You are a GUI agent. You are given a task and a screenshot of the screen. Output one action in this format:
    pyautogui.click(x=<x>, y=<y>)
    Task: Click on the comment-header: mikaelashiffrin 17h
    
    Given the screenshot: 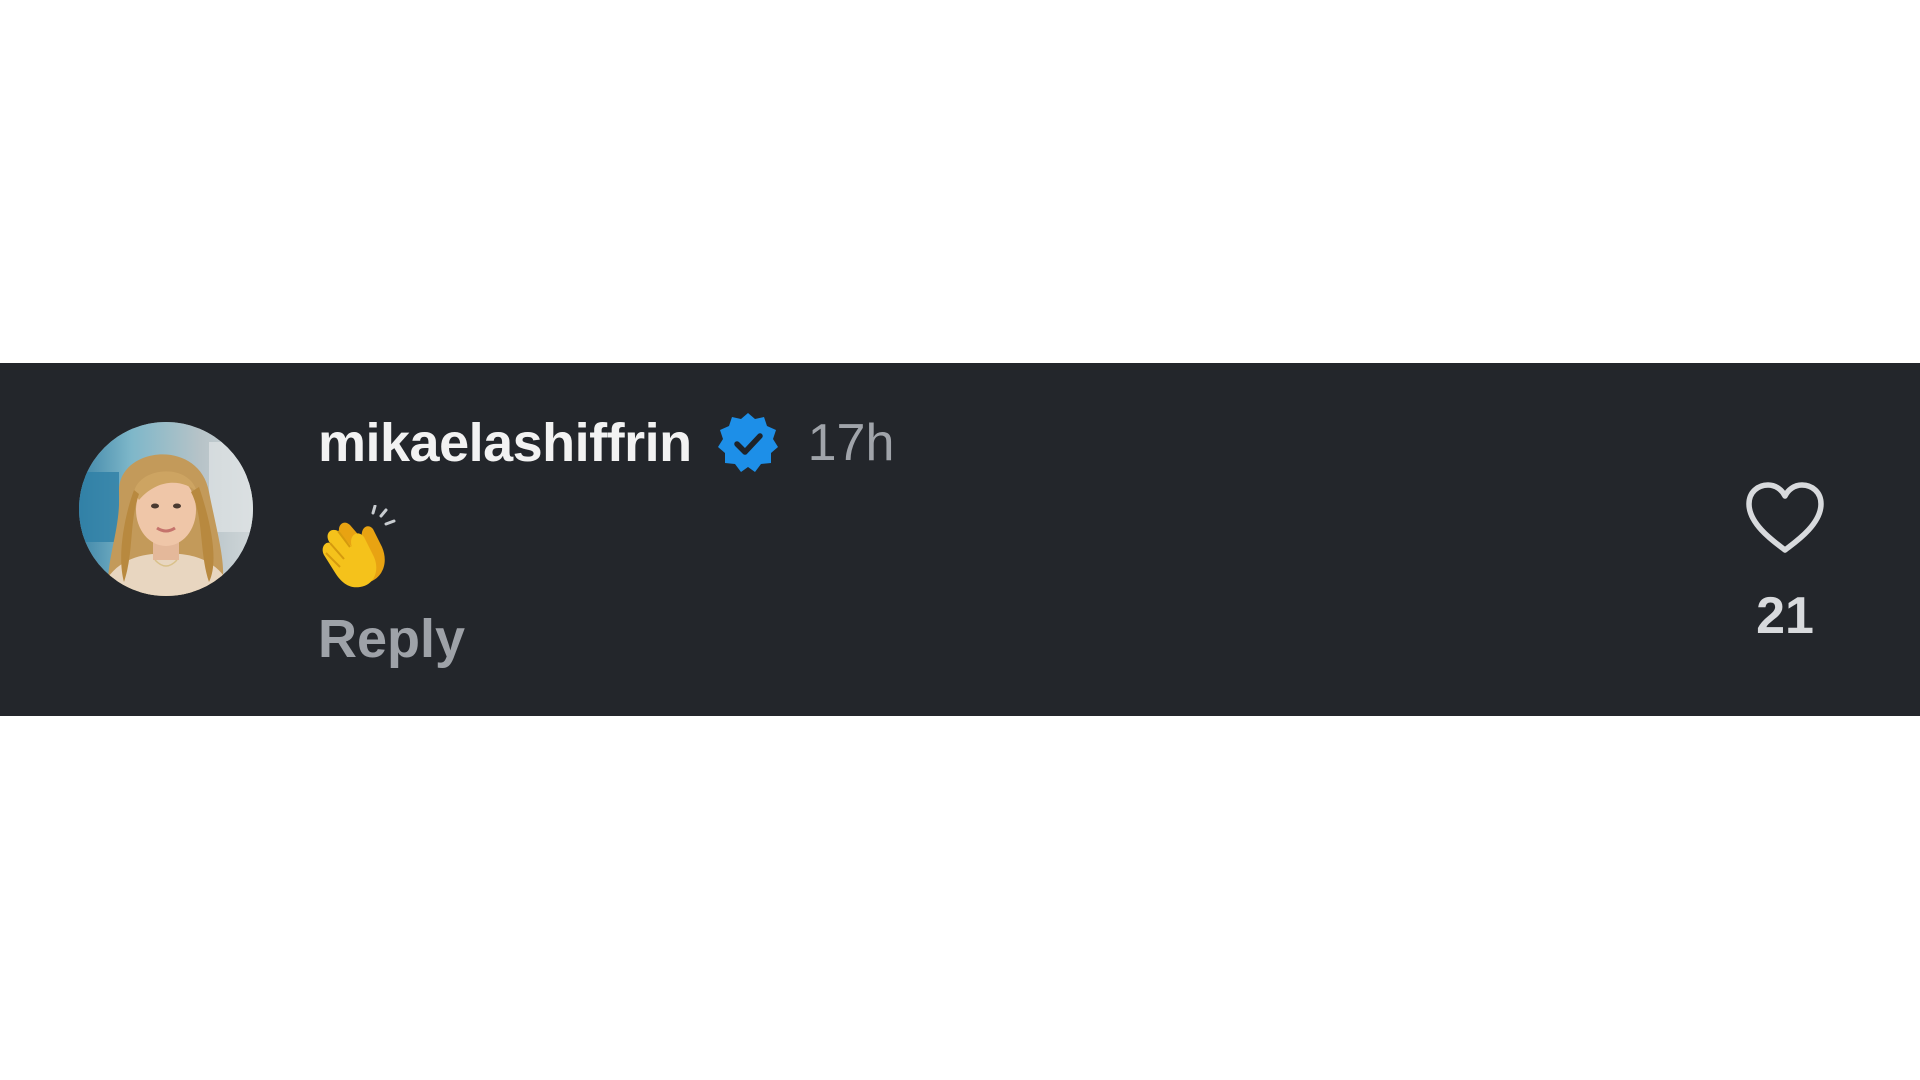 What is the action you would take?
    pyautogui.click(x=606, y=443)
    